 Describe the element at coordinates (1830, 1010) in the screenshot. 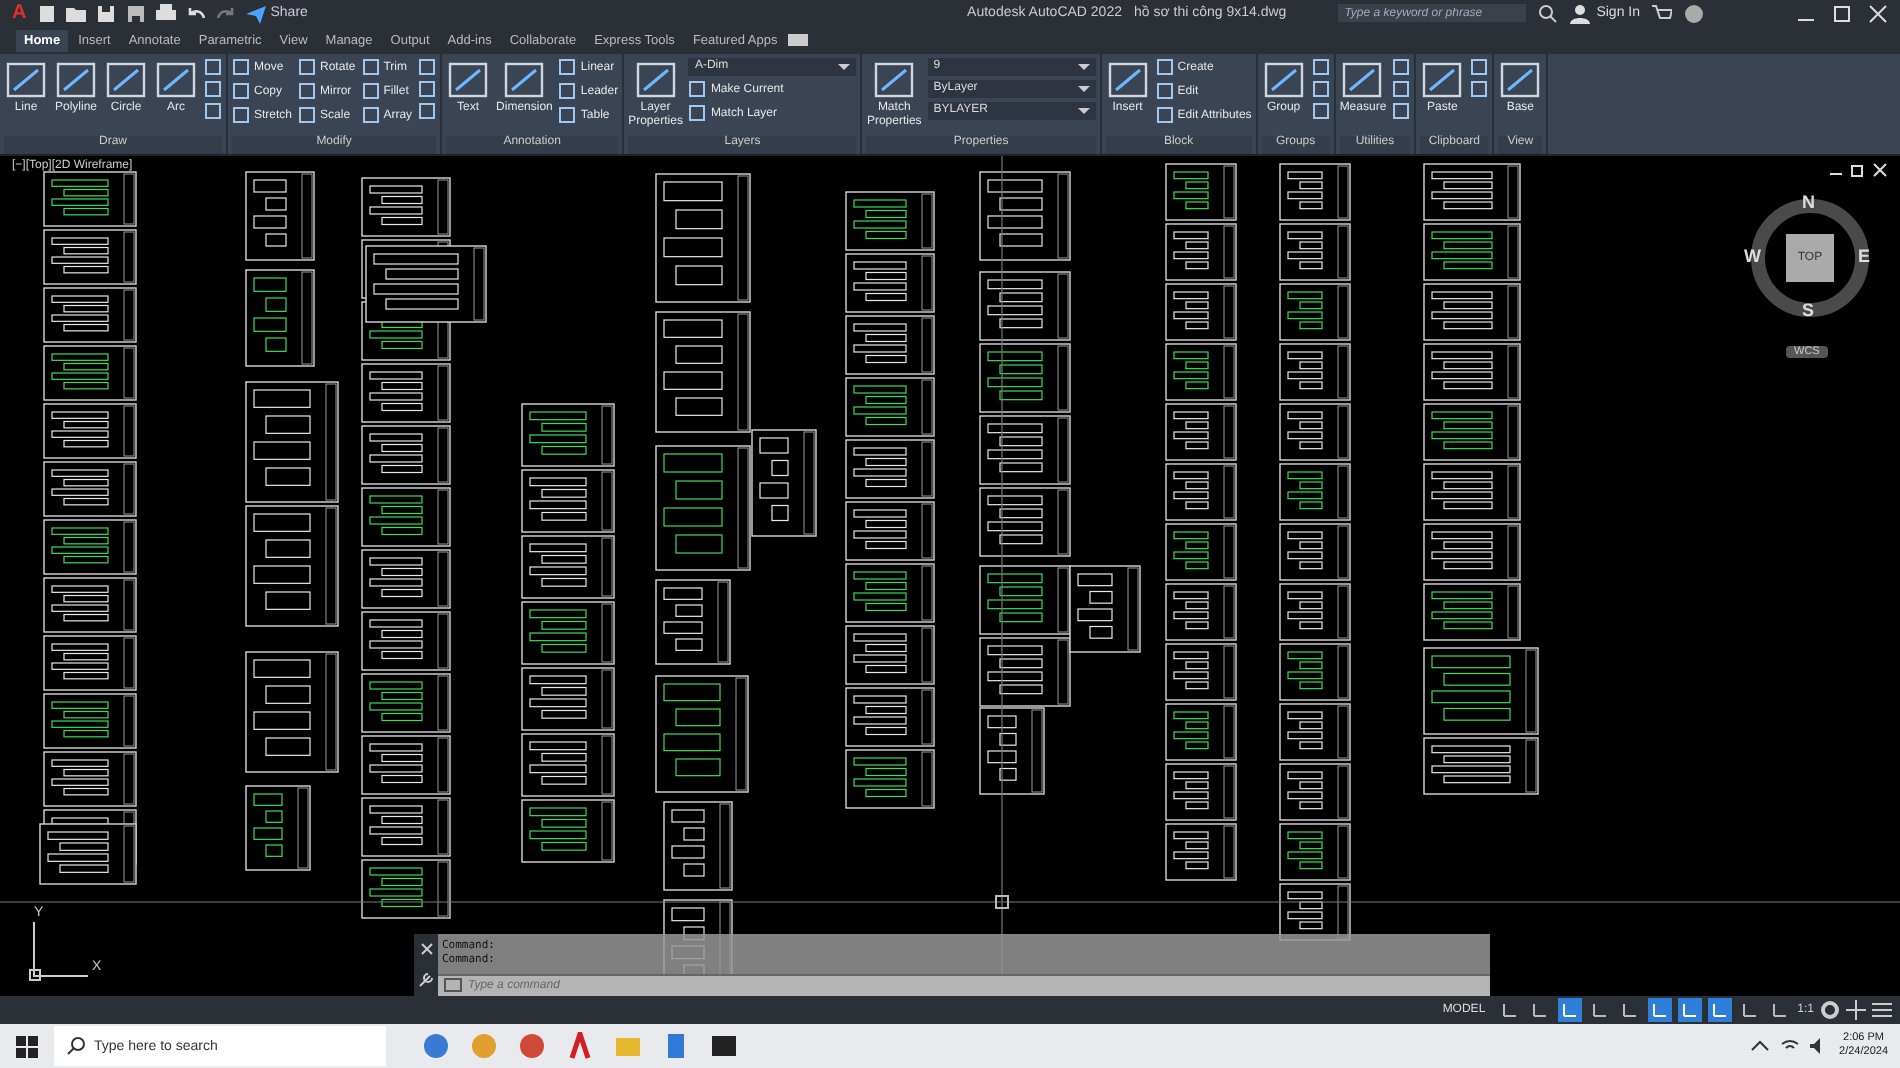

I see `gear-icon` at that location.